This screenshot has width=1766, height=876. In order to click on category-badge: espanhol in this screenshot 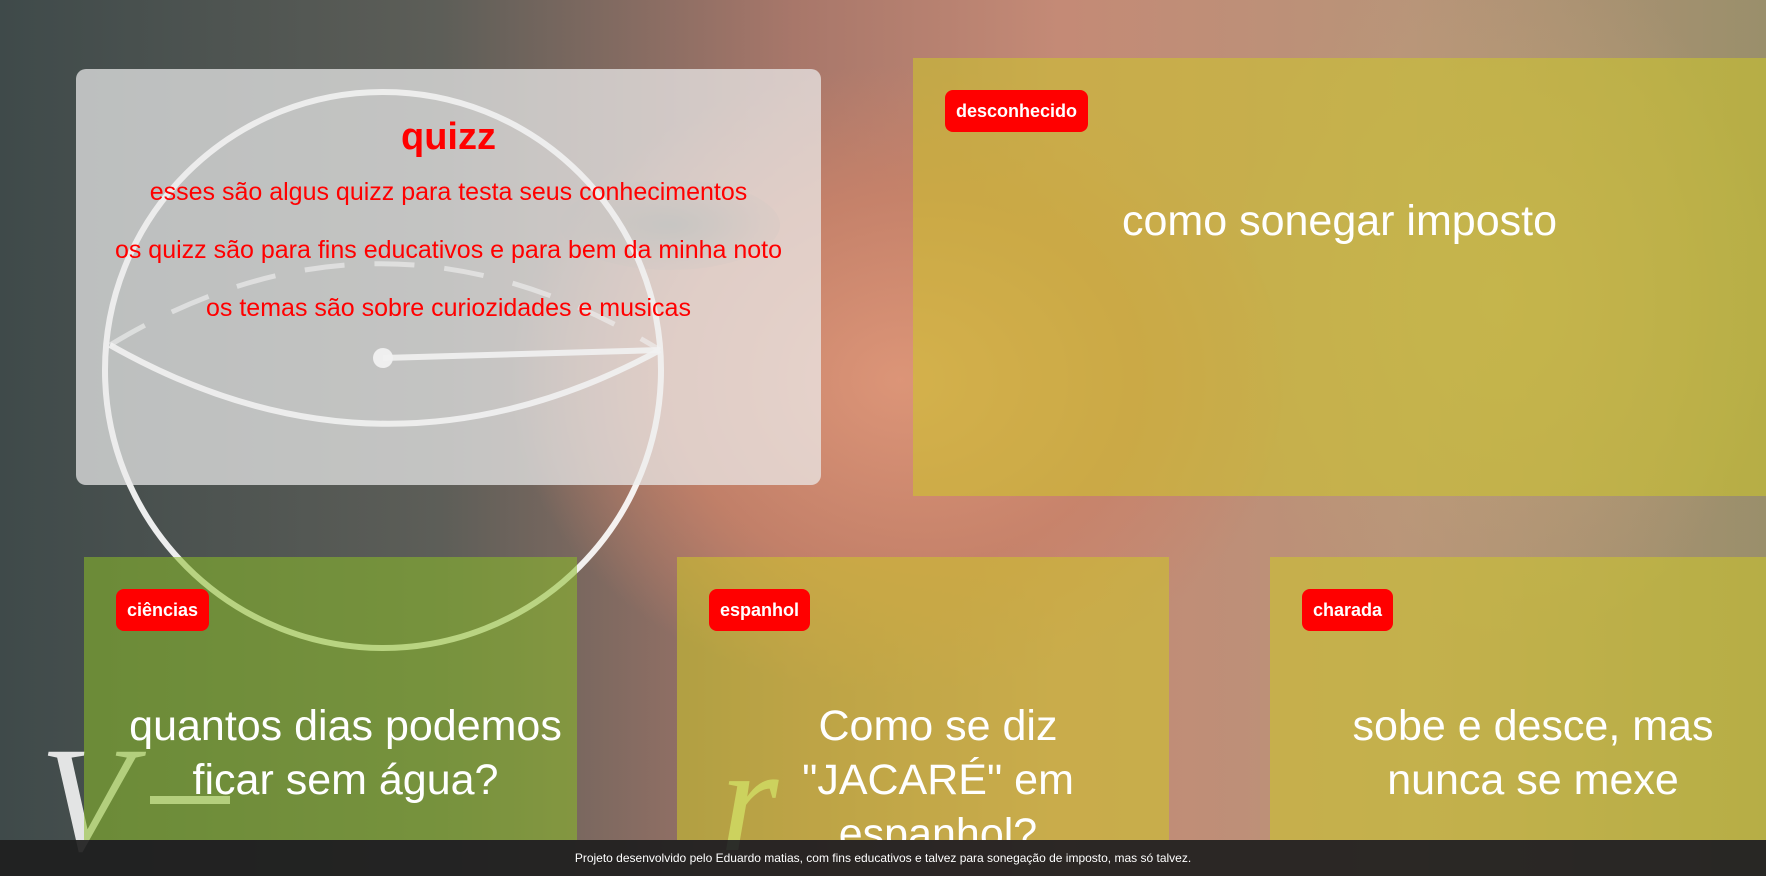, I will do `click(760, 610)`.